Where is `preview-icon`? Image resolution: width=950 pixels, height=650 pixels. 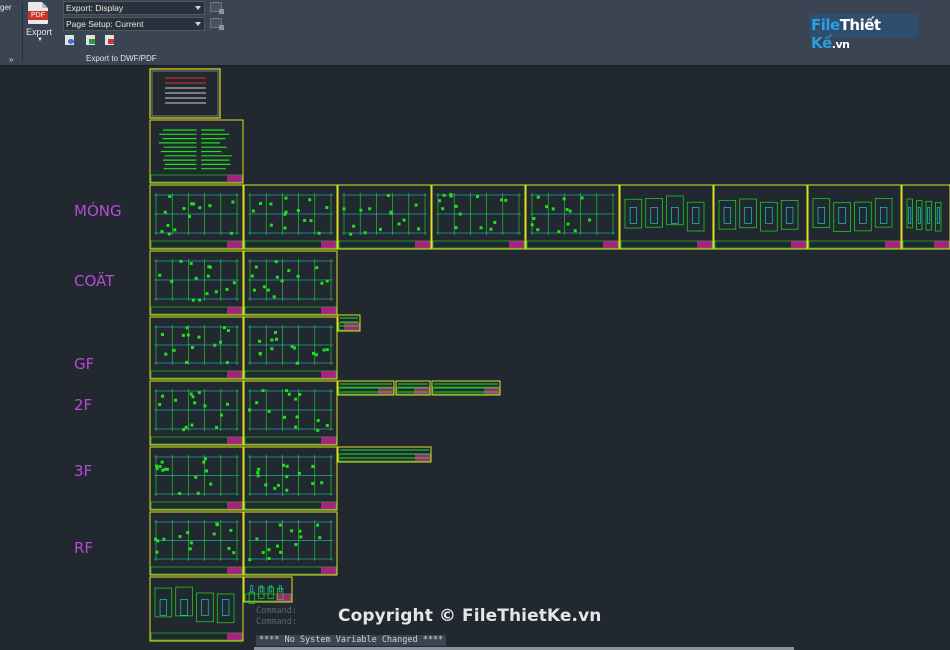 preview-icon is located at coordinates (70, 40).